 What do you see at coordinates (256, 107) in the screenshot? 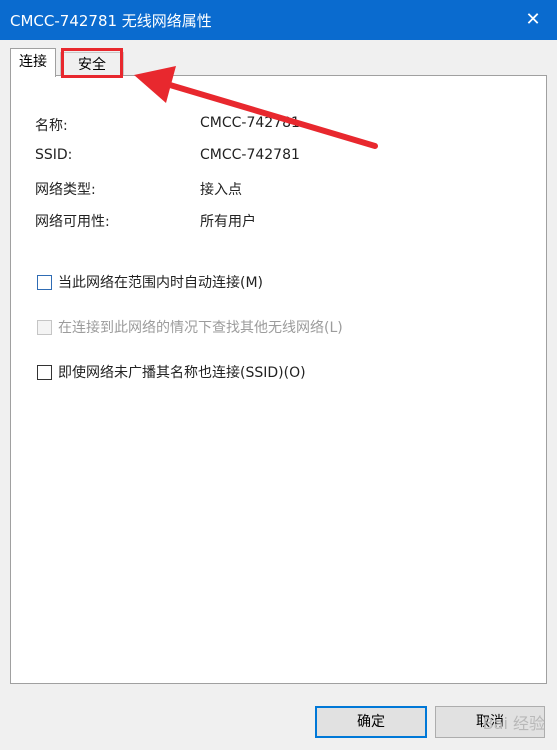
I see `annotation-arrow` at bounding box center [256, 107].